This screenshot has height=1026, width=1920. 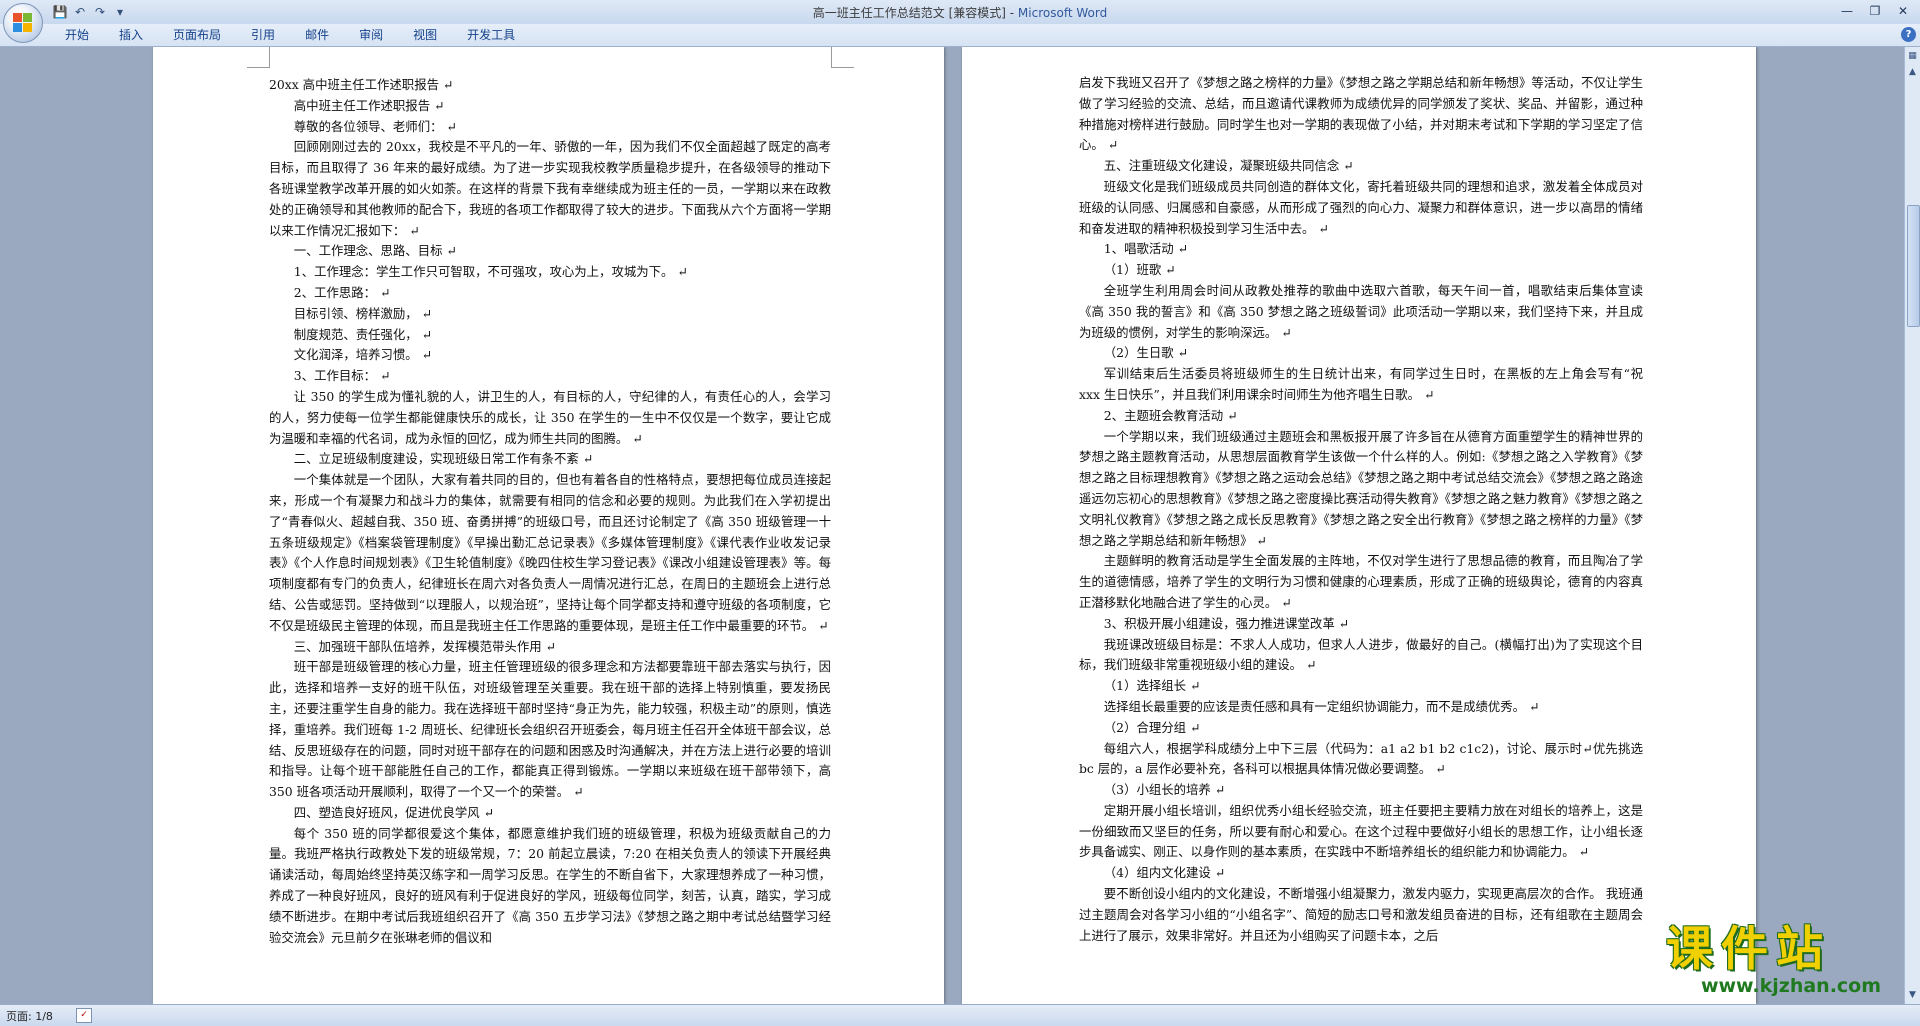 I want to click on site-watermark: 课件站 www.kjzhan.com, so click(x=1791, y=965).